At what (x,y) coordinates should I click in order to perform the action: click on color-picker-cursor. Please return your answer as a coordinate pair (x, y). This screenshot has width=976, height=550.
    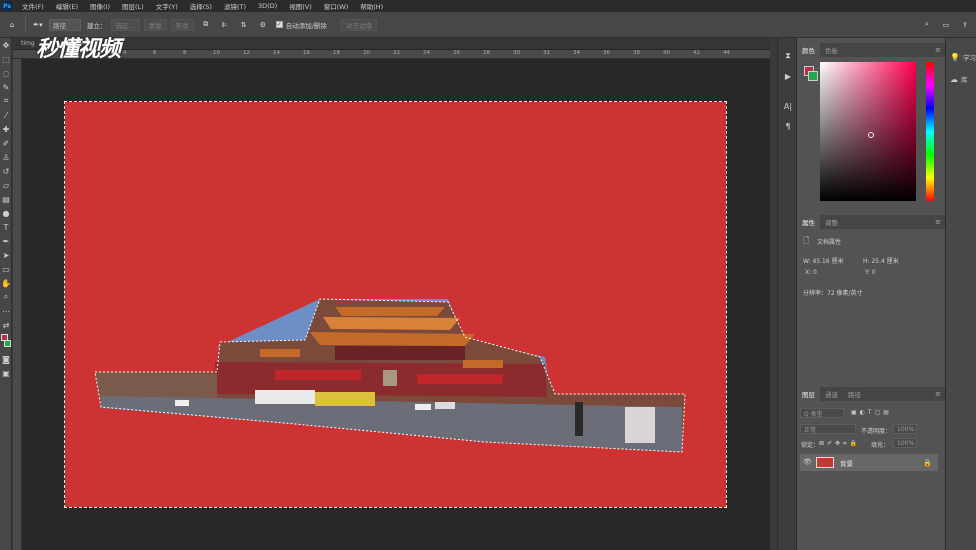
    Looking at the image, I should click on (871, 135).